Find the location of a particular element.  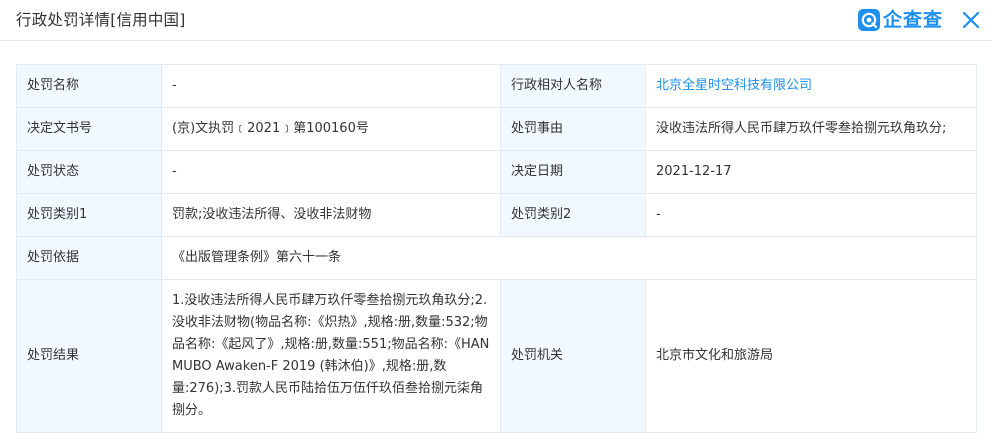

doc-no-label: 决定文书号 is located at coordinates (89, 129).